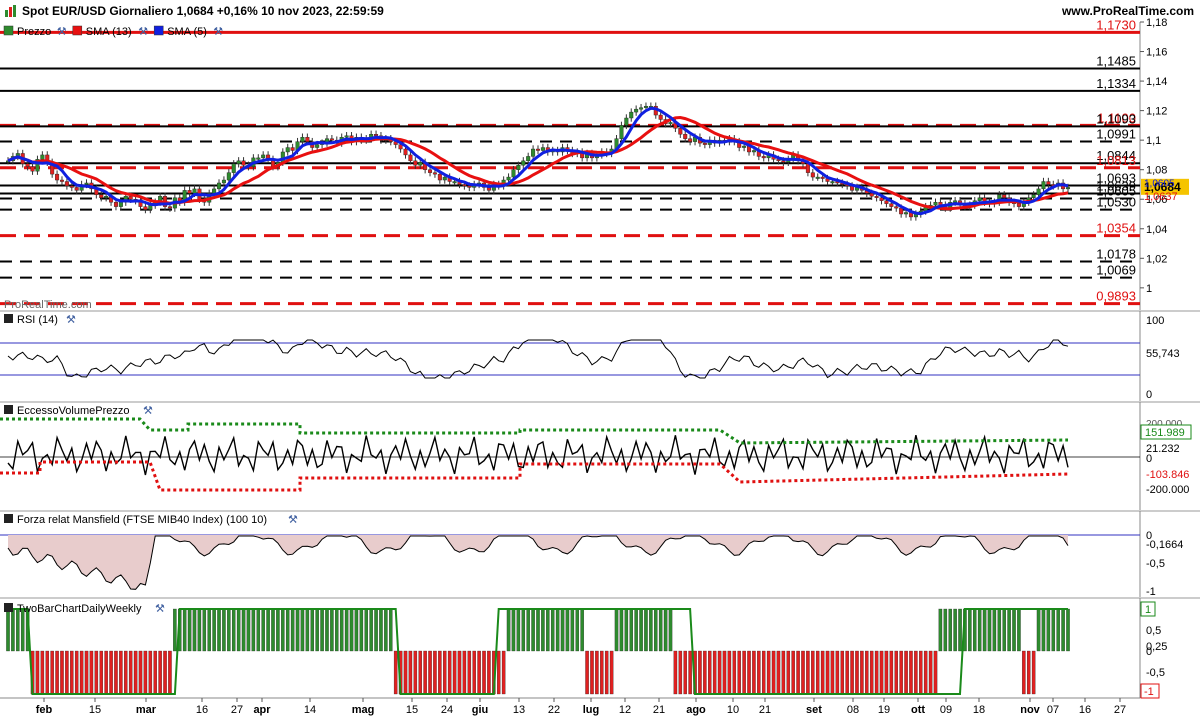 The width and height of the screenshot is (1200, 720). What do you see at coordinates (696, 710) in the screenshot?
I see `x-tick-label: ago` at bounding box center [696, 710].